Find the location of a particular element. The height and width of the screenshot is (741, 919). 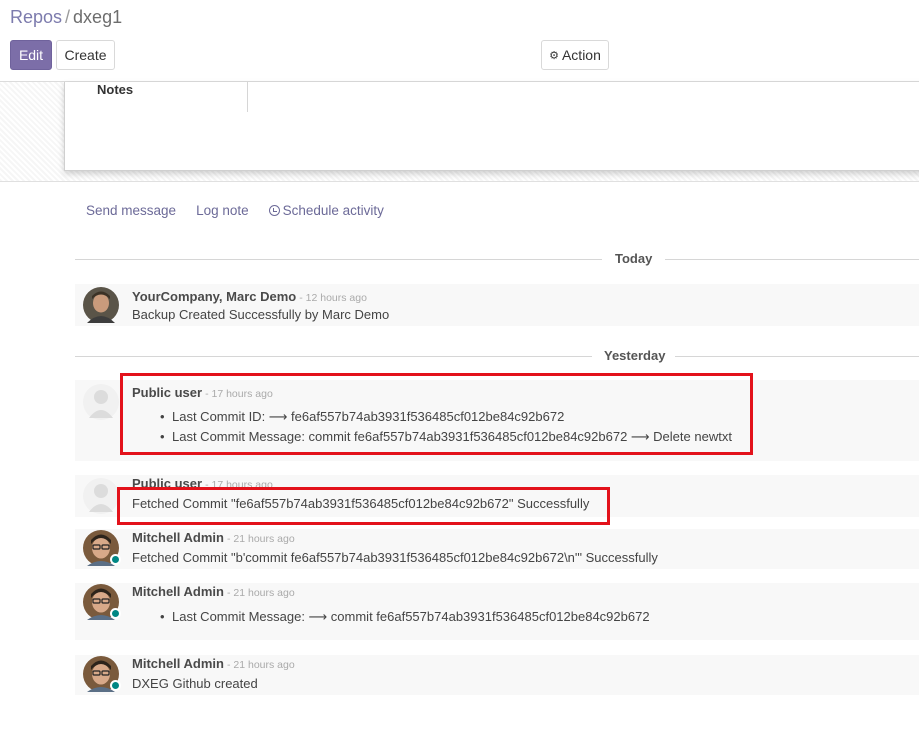

author-name: YourCompany, Marc Demo is located at coordinates (214, 296).